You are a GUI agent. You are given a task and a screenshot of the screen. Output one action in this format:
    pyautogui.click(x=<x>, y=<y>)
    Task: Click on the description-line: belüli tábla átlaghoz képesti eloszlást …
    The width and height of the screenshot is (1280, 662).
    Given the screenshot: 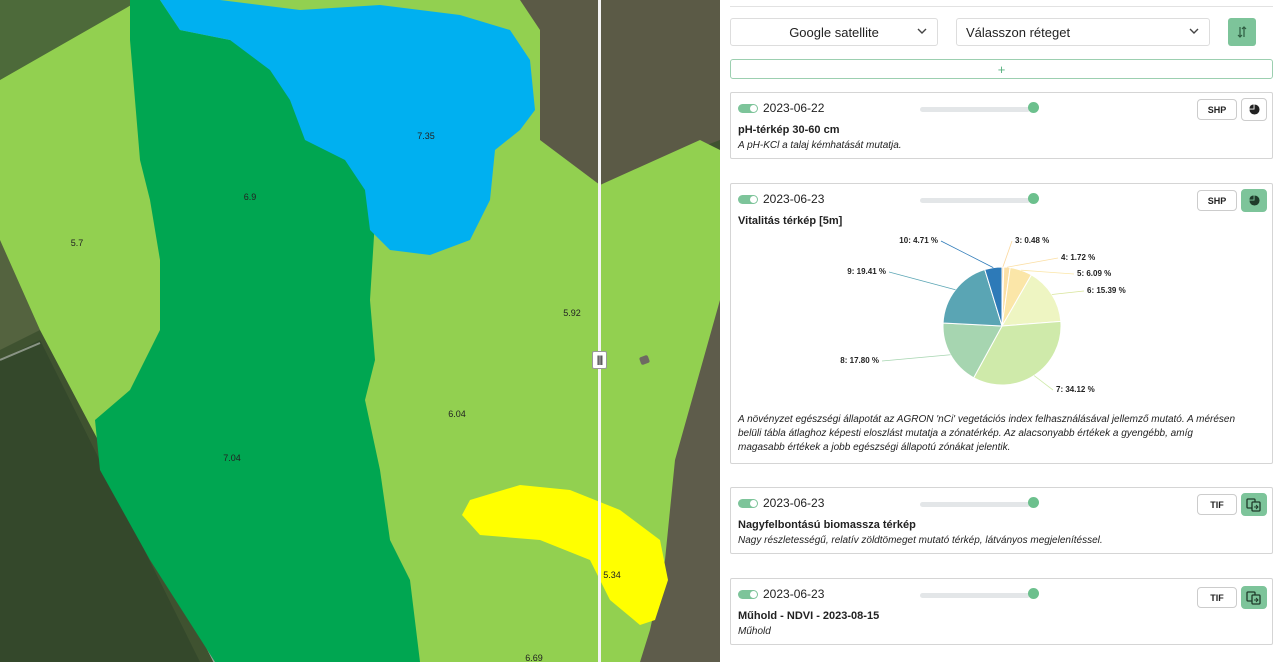 What is the action you would take?
    pyautogui.click(x=965, y=433)
    